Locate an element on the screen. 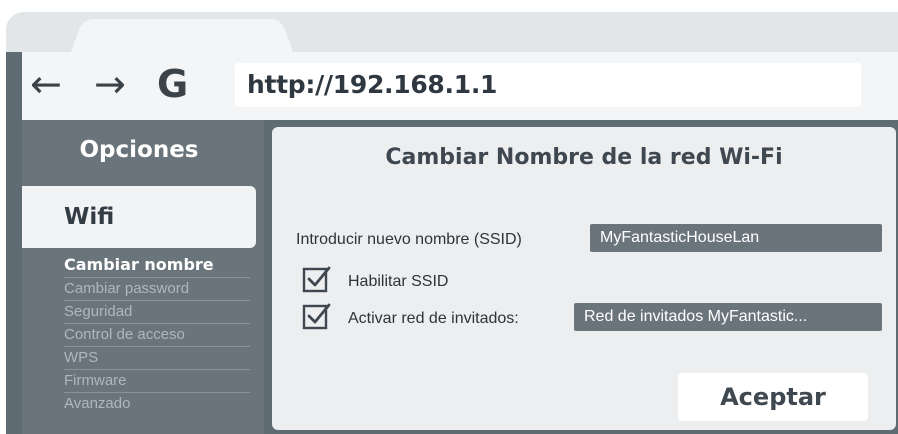 The height and width of the screenshot is (434, 898). ssid-label: Introducir nuevo nombre (SSID) is located at coordinates (409, 239).